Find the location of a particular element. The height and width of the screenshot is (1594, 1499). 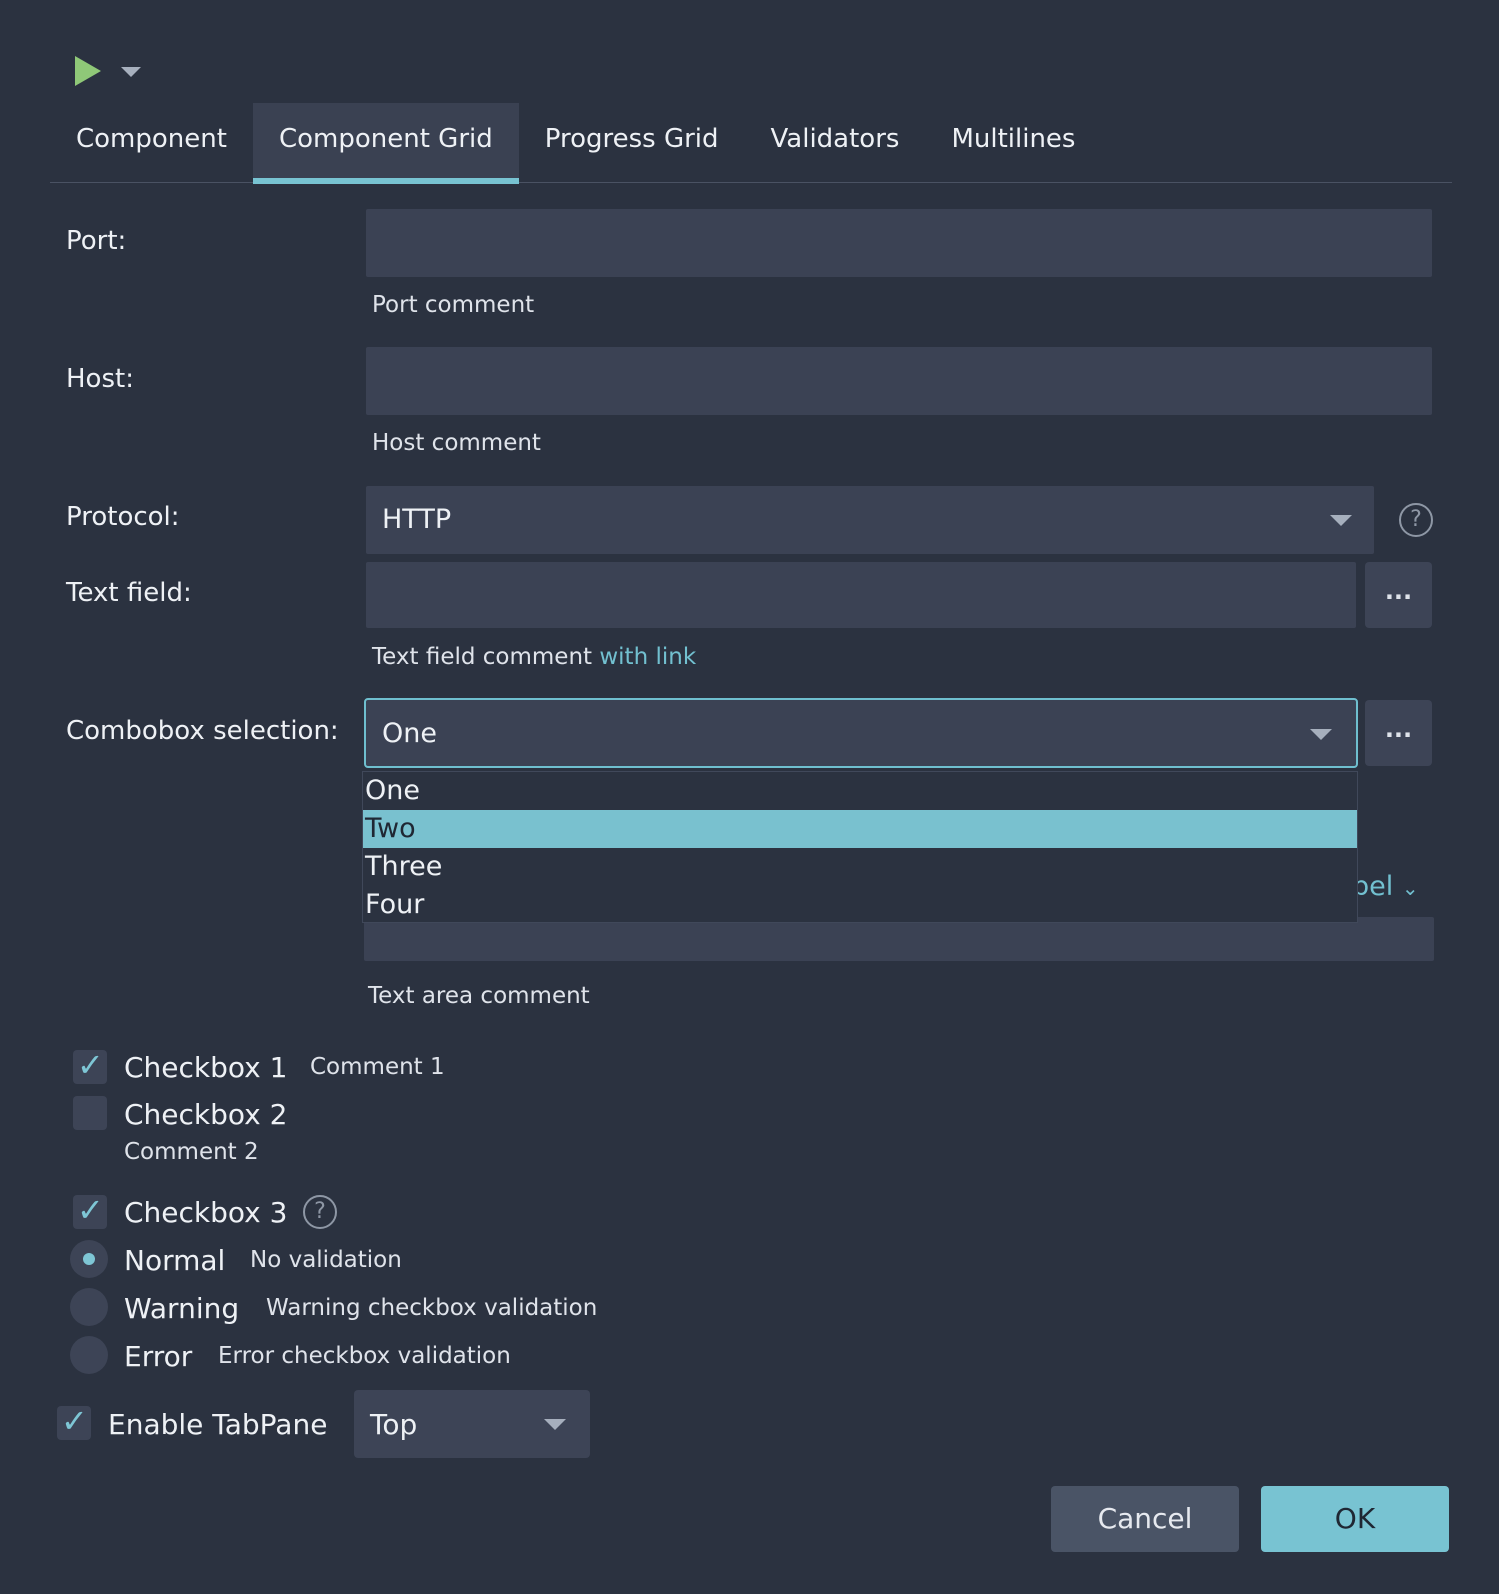

tab-component-grid: Component Grid is located at coordinates (385, 143).